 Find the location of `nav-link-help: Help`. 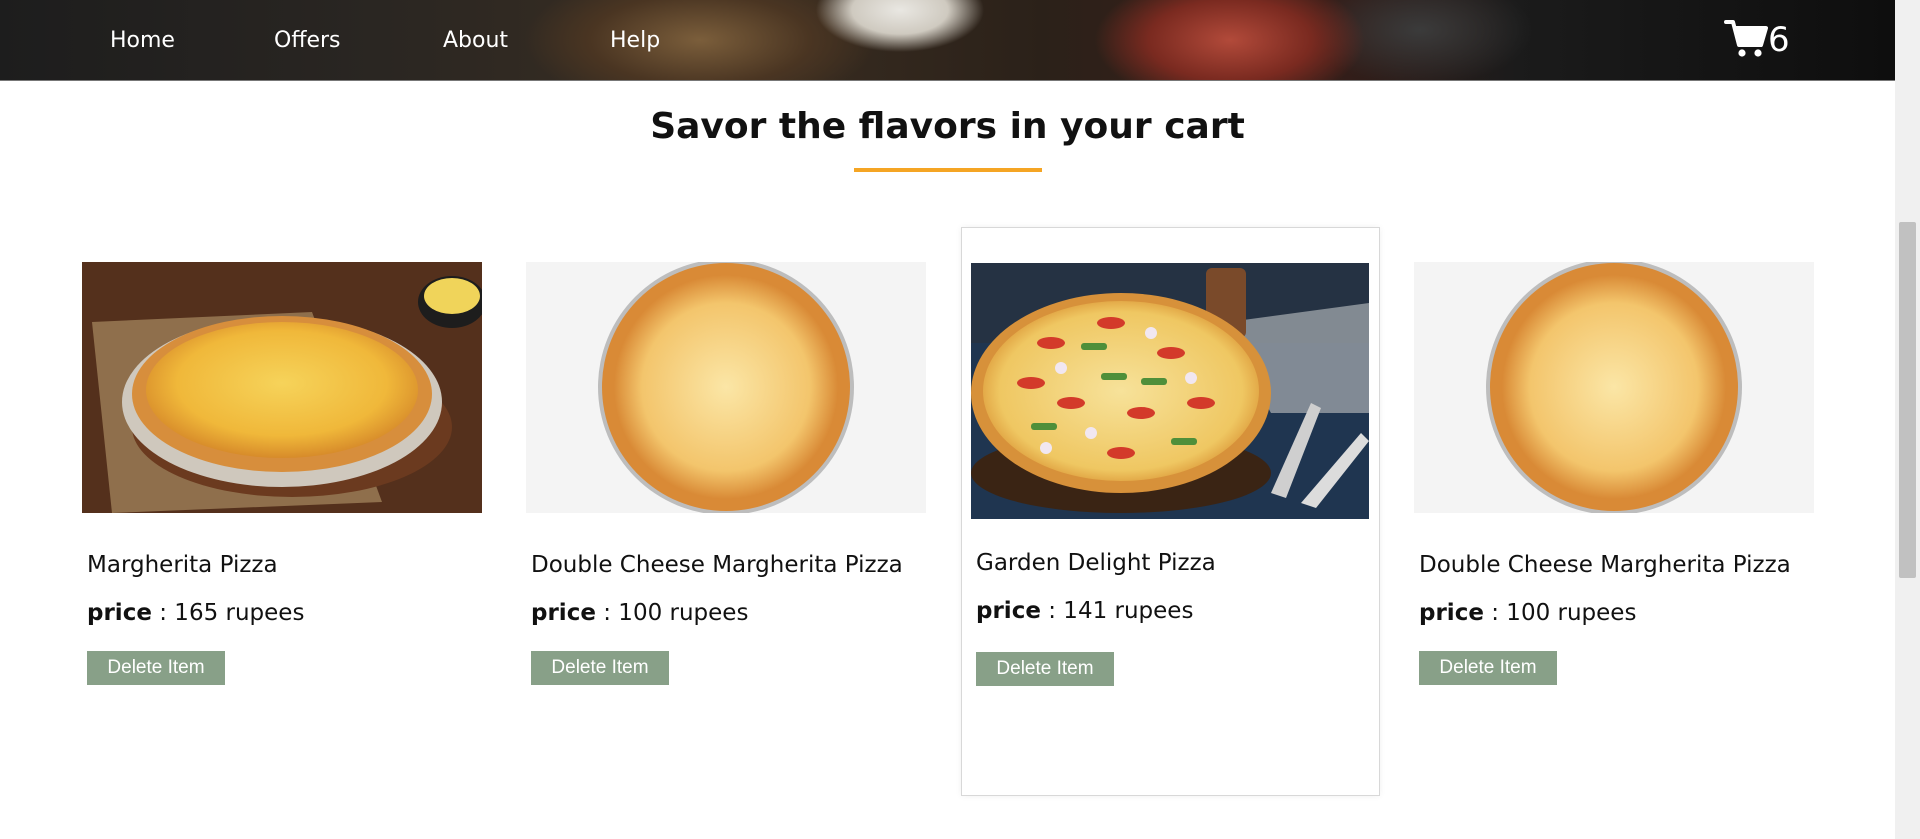

nav-link-help: Help is located at coordinates (635, 40).